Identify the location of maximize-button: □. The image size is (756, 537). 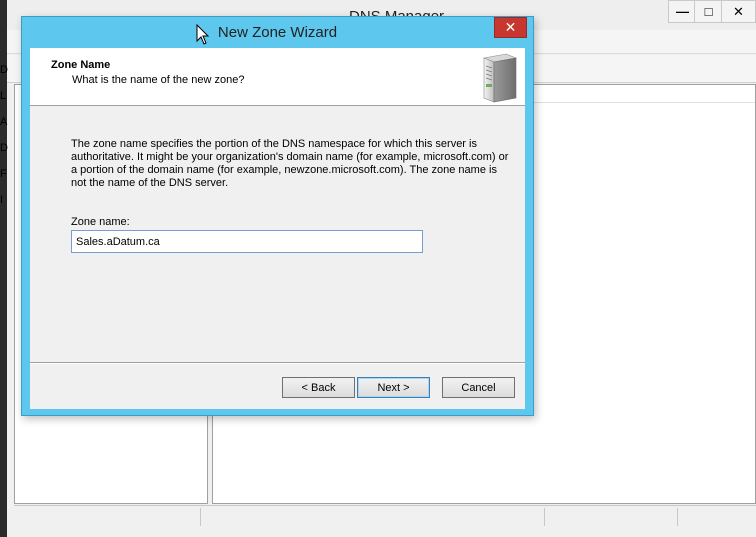
(708, 11).